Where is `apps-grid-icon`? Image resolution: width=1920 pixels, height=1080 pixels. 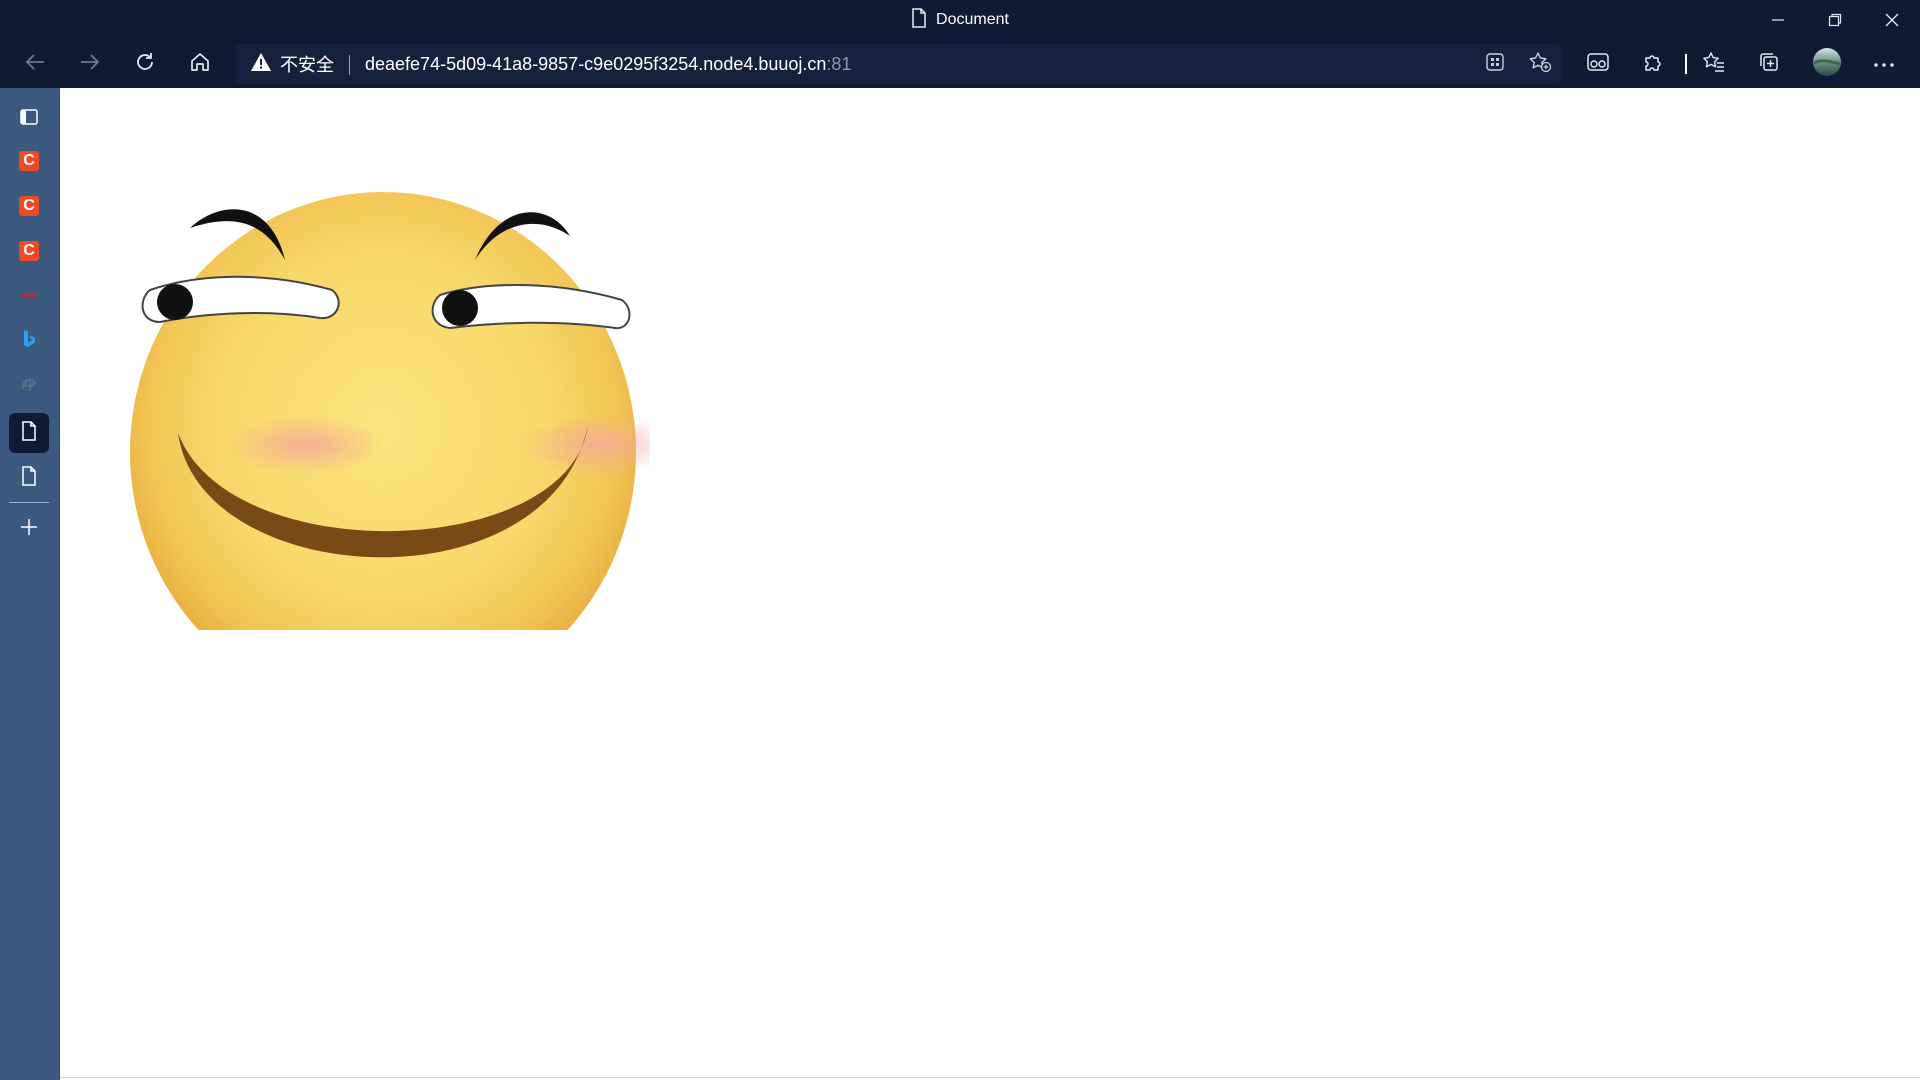 apps-grid-icon is located at coordinates (1495, 64).